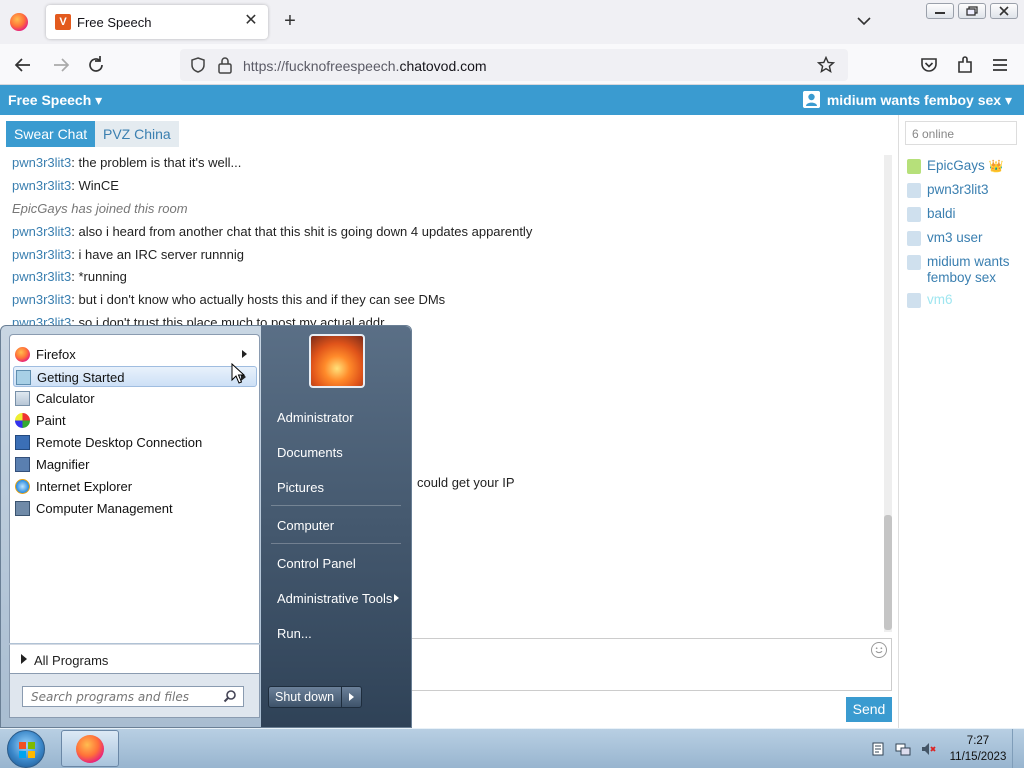  I want to click on show-desktop-button, so click(1018, 748).